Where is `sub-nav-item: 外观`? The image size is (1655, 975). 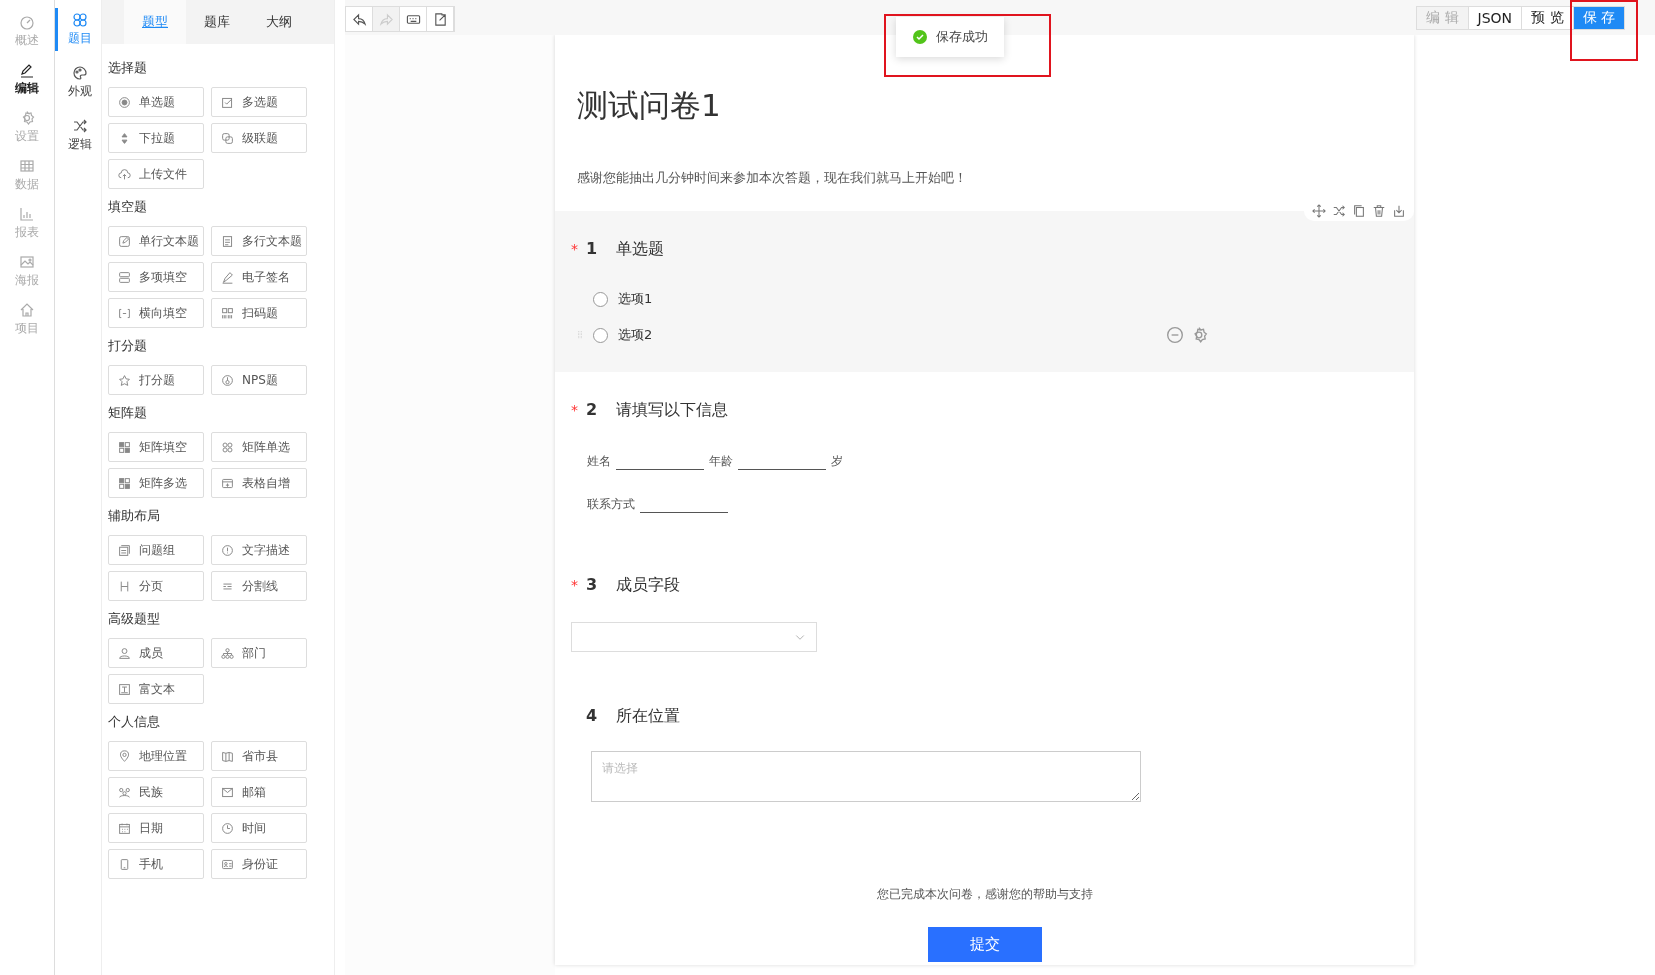 sub-nav-item: 外观 is located at coordinates (78, 82).